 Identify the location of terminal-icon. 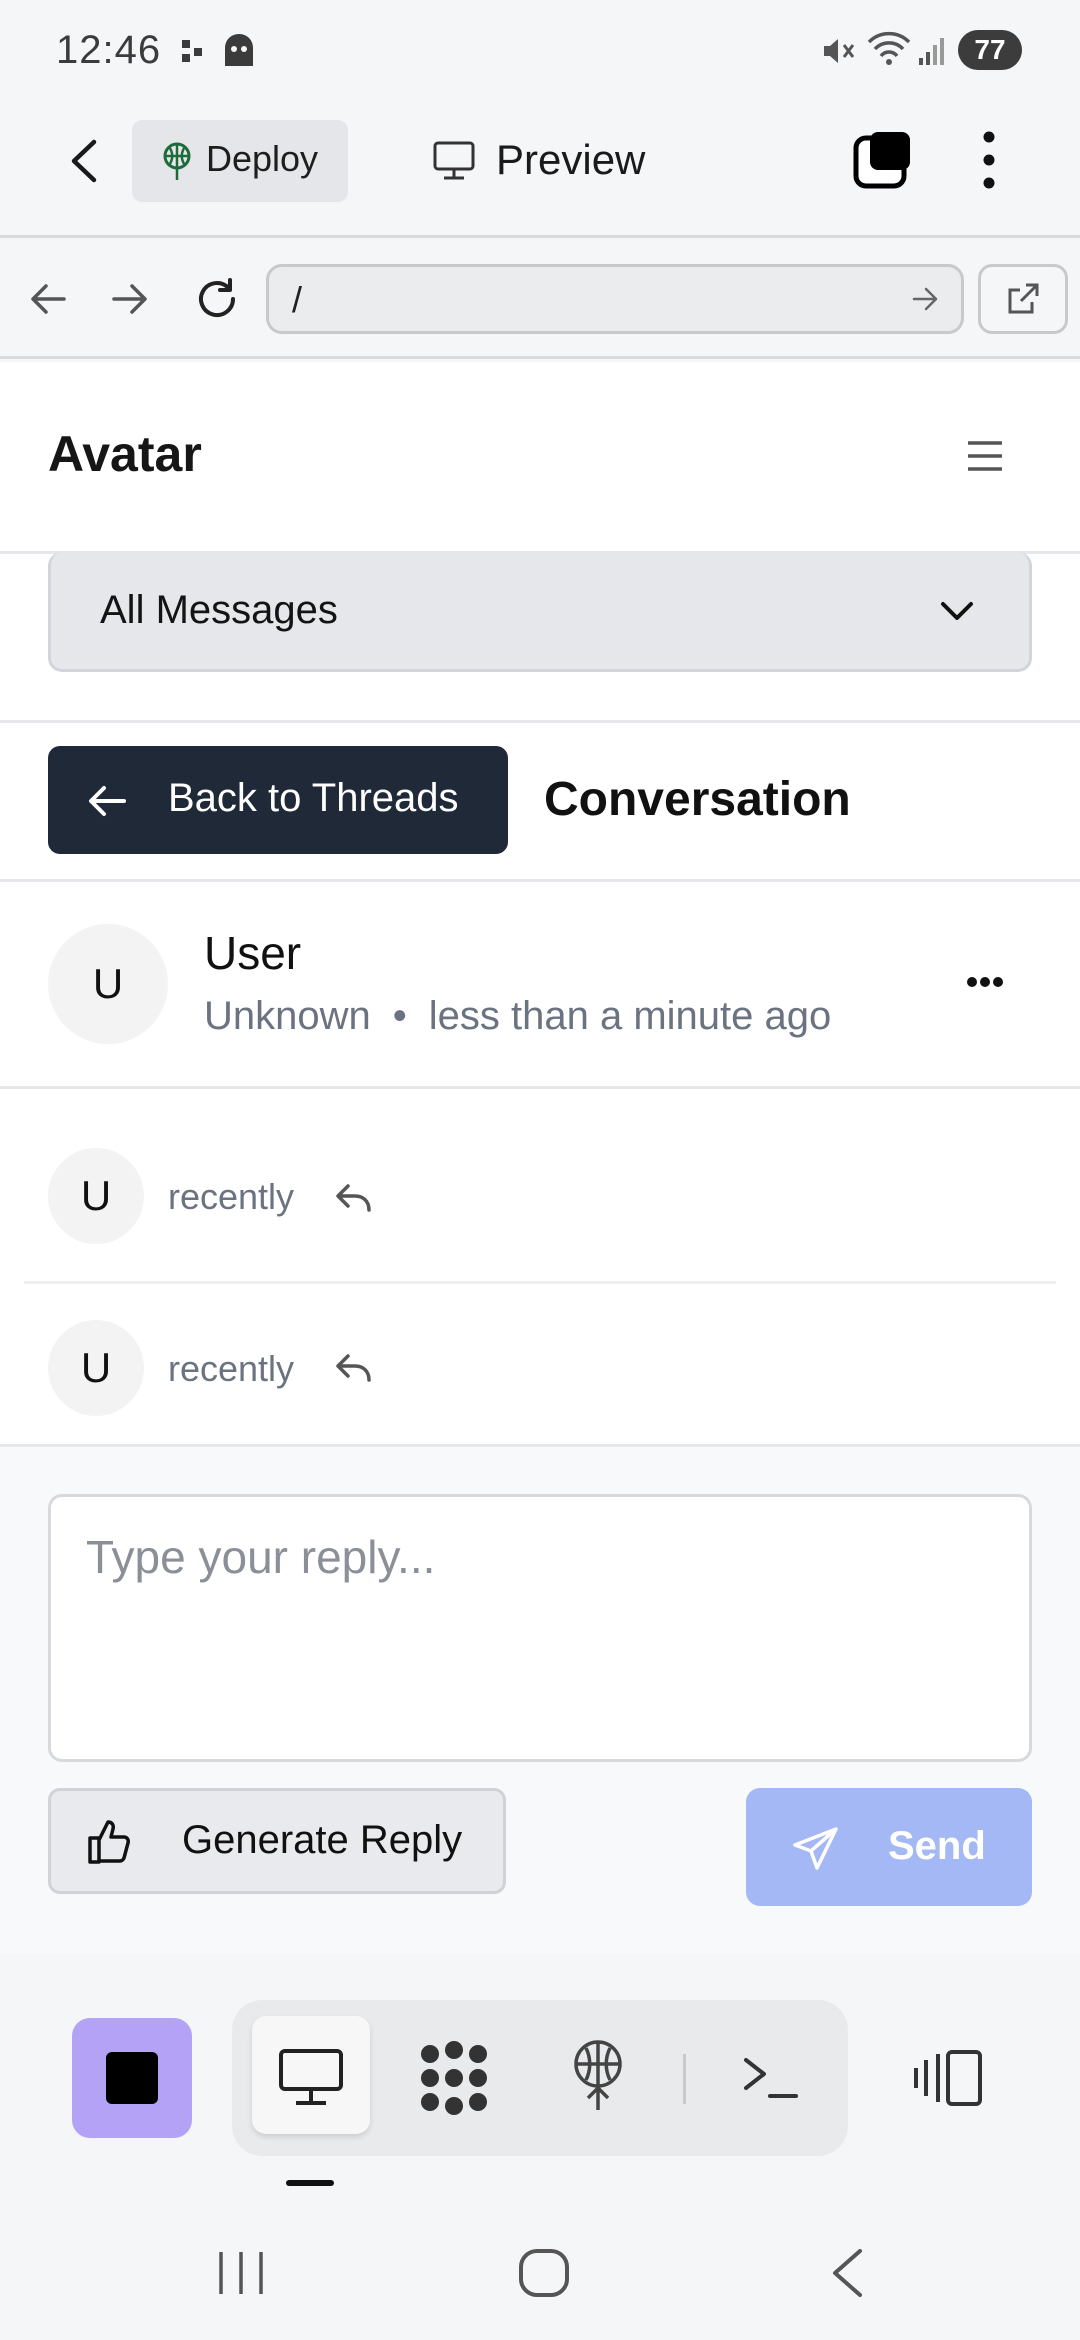
(771, 2078).